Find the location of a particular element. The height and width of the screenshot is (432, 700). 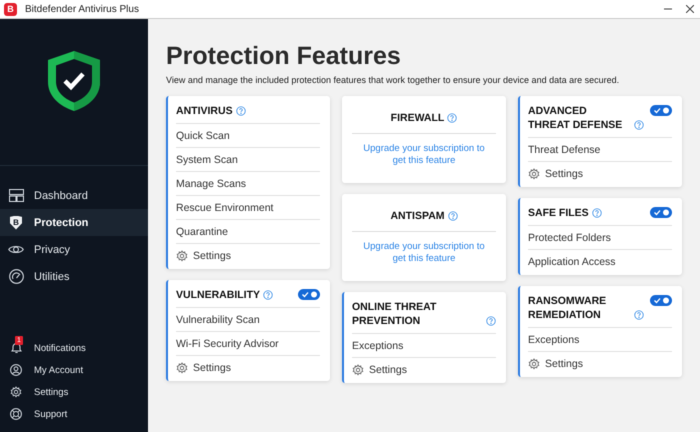

shield-icon: B is located at coordinates (16, 223).